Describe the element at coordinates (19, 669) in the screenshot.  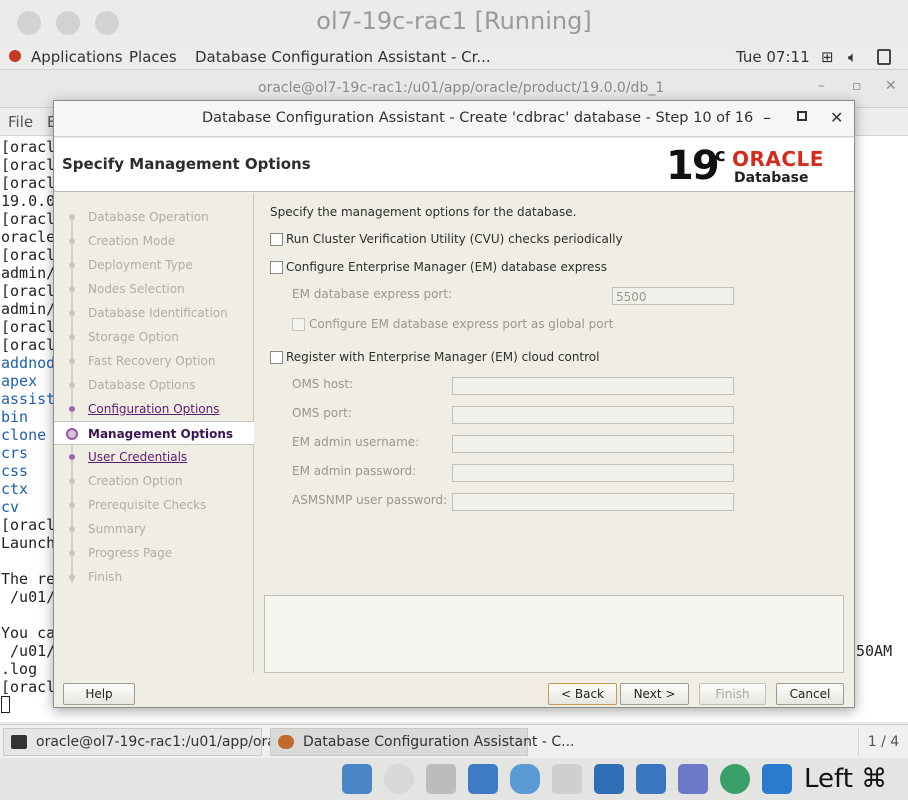
I see `terminal-line: .log` at that location.